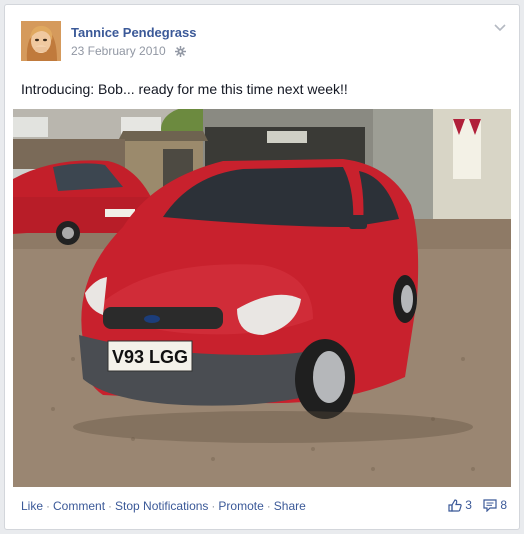  I want to click on like-link: Like, so click(32, 506).